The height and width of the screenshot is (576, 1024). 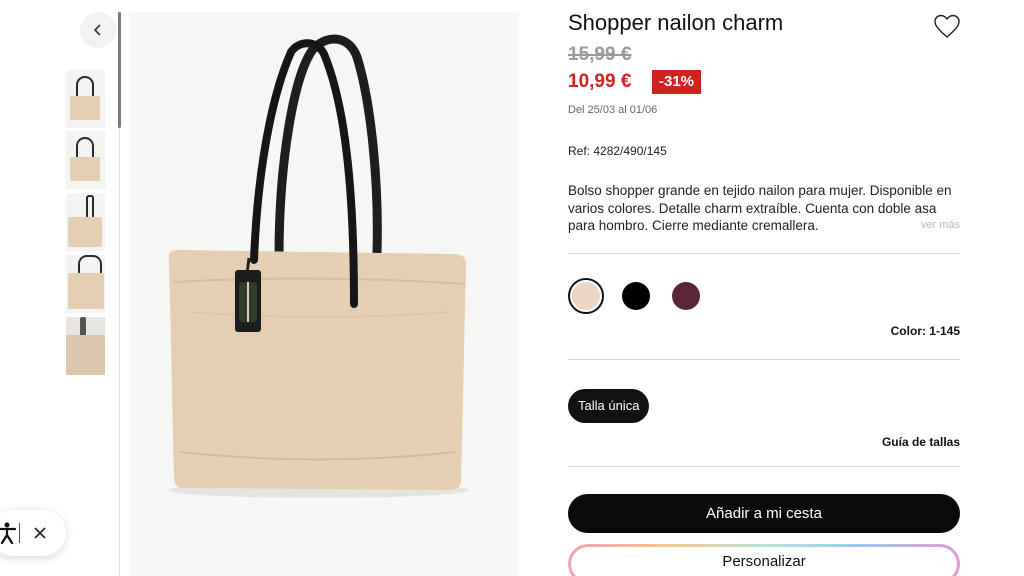 I want to click on back-button, so click(x=98, y=30).